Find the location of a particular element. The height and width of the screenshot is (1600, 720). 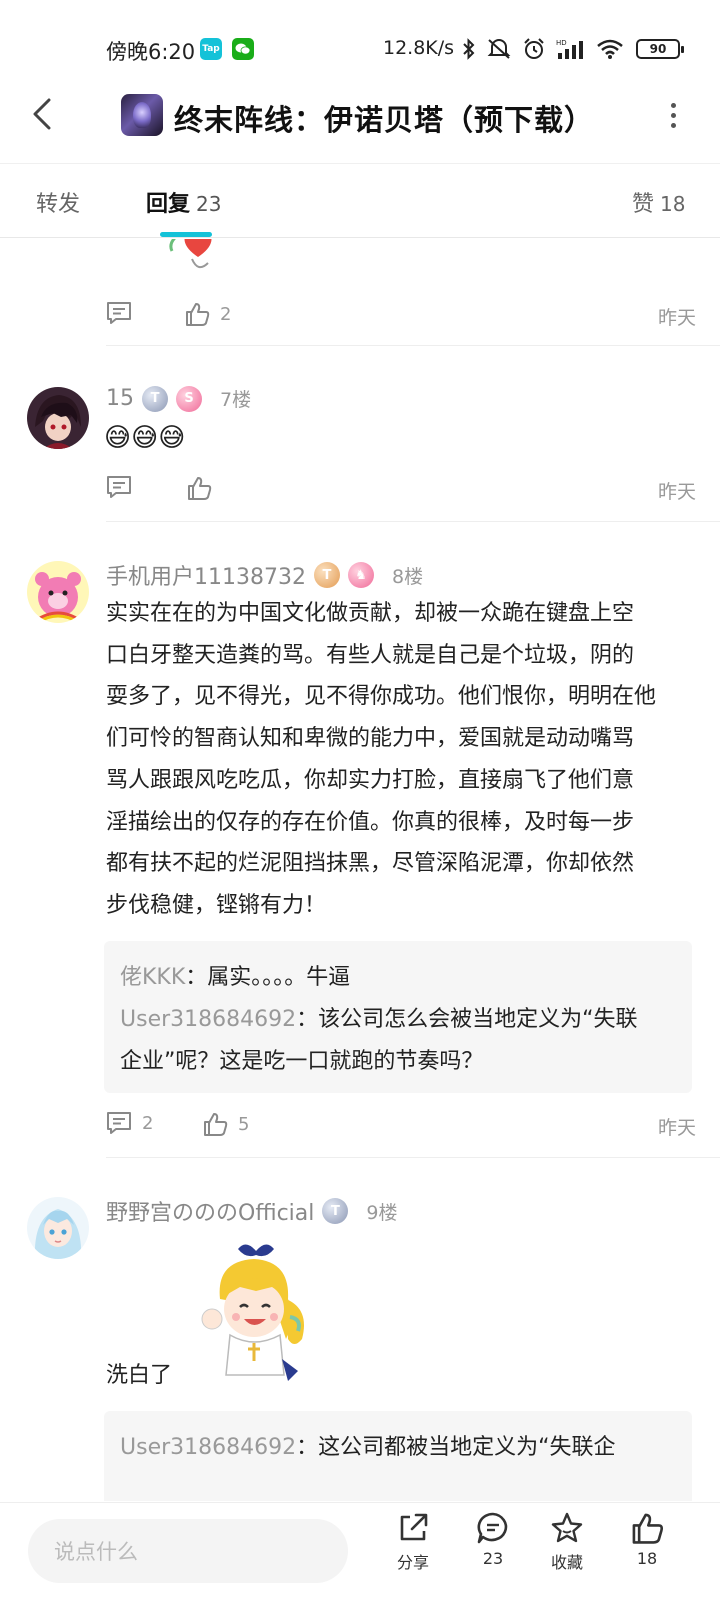

reply-action: 2 is located at coordinates (129, 1123).